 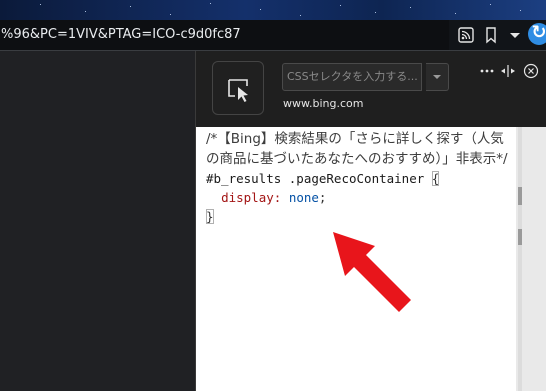 I want to click on code-close-brace: }, so click(x=210, y=216).